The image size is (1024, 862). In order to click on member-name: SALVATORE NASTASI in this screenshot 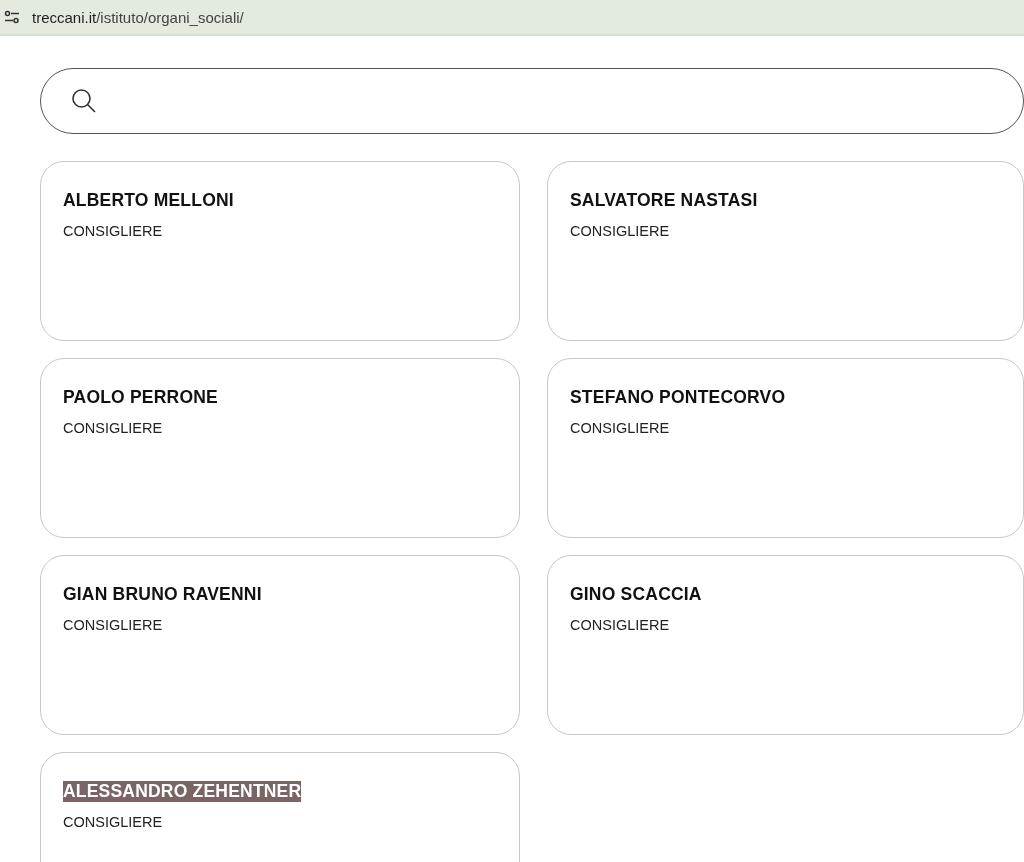, I will do `click(664, 200)`.